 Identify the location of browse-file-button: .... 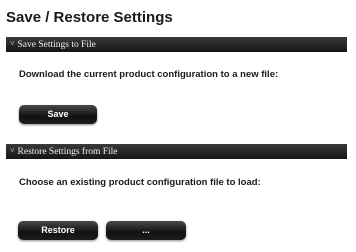
(146, 230).